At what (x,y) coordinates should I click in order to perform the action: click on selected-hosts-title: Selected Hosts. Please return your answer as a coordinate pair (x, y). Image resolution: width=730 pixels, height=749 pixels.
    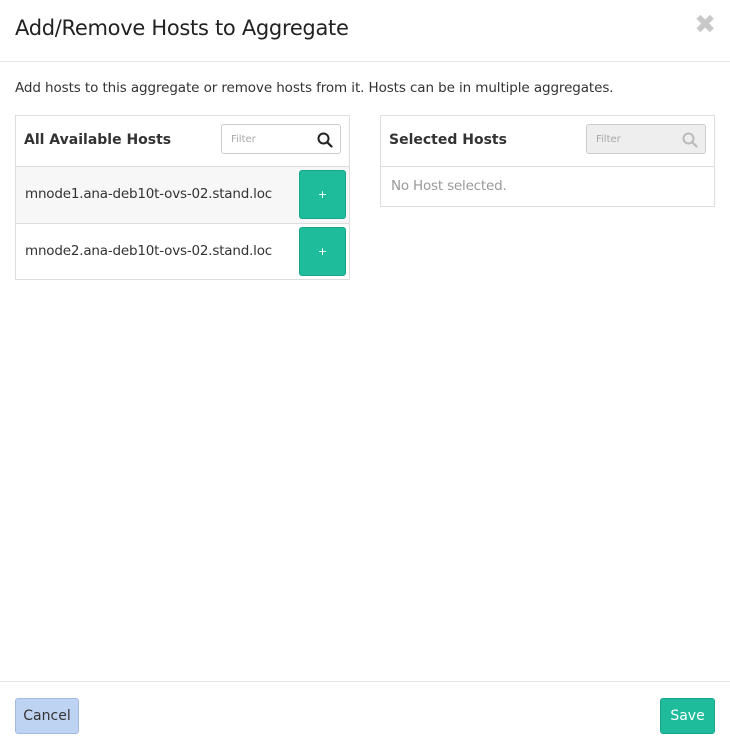
    Looking at the image, I should click on (448, 140).